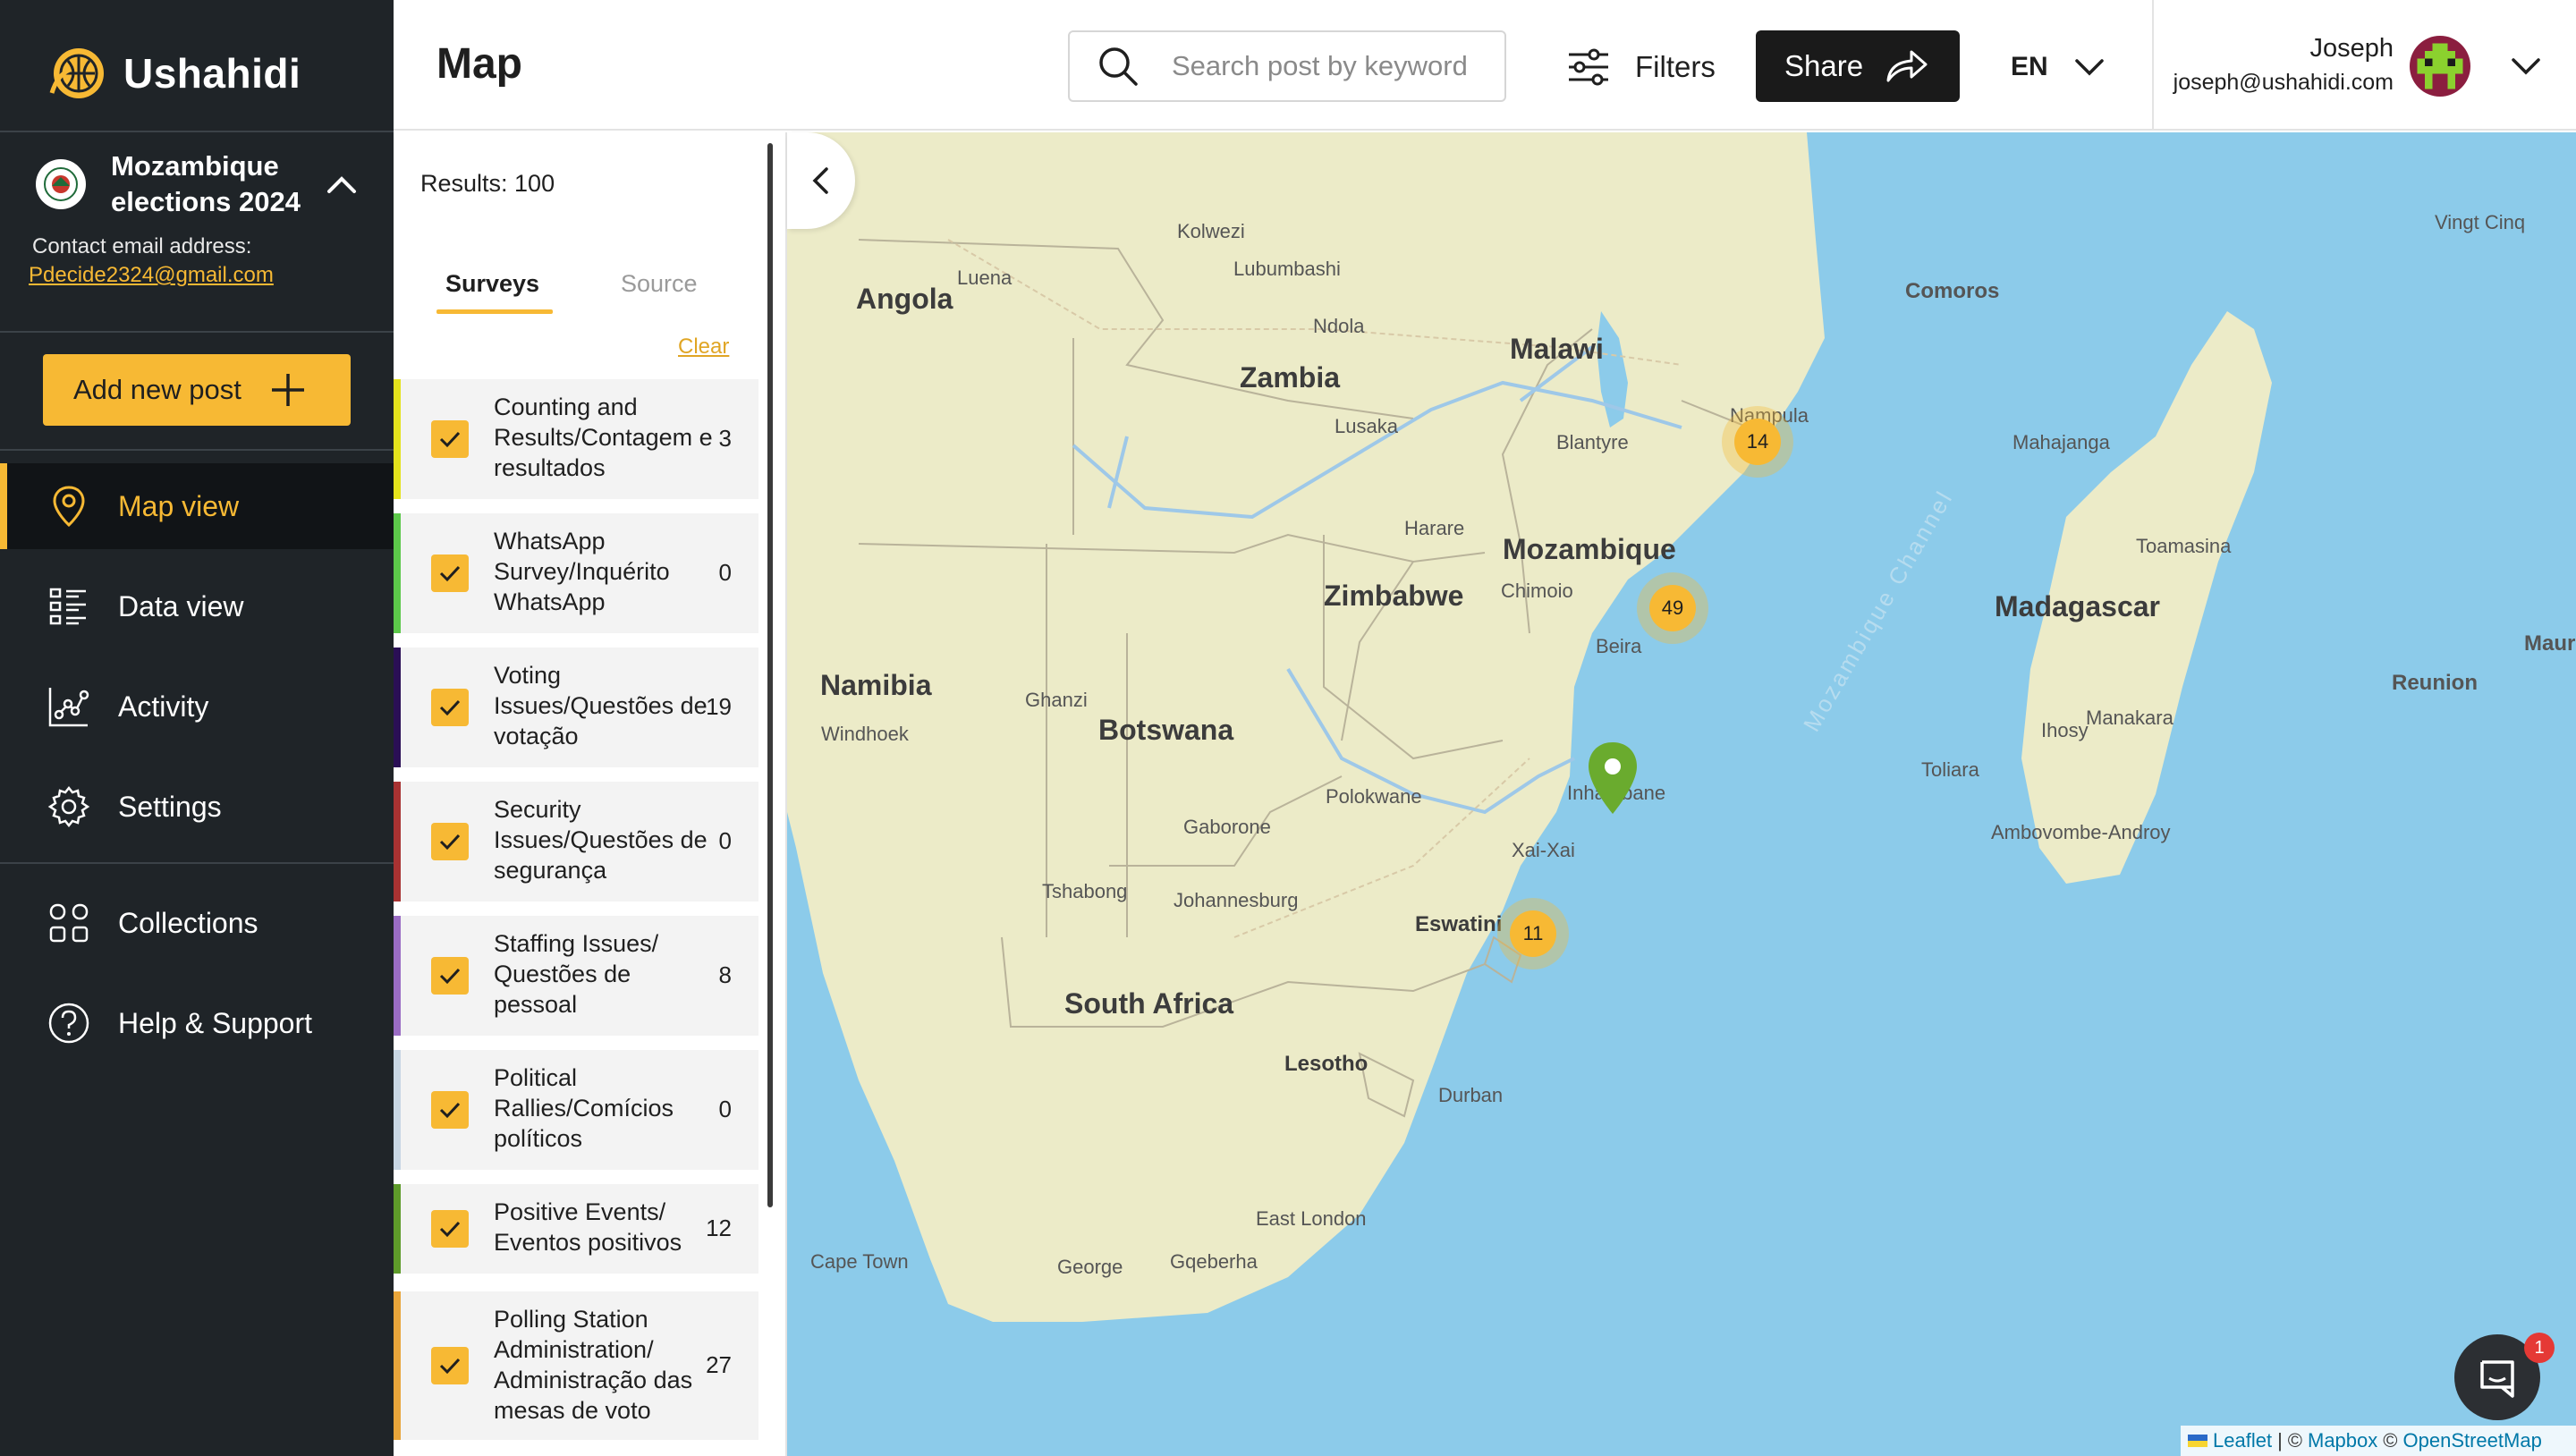 This screenshot has height=1456, width=2576. Describe the element at coordinates (1333, 66) in the screenshot. I see `search-input` at that location.